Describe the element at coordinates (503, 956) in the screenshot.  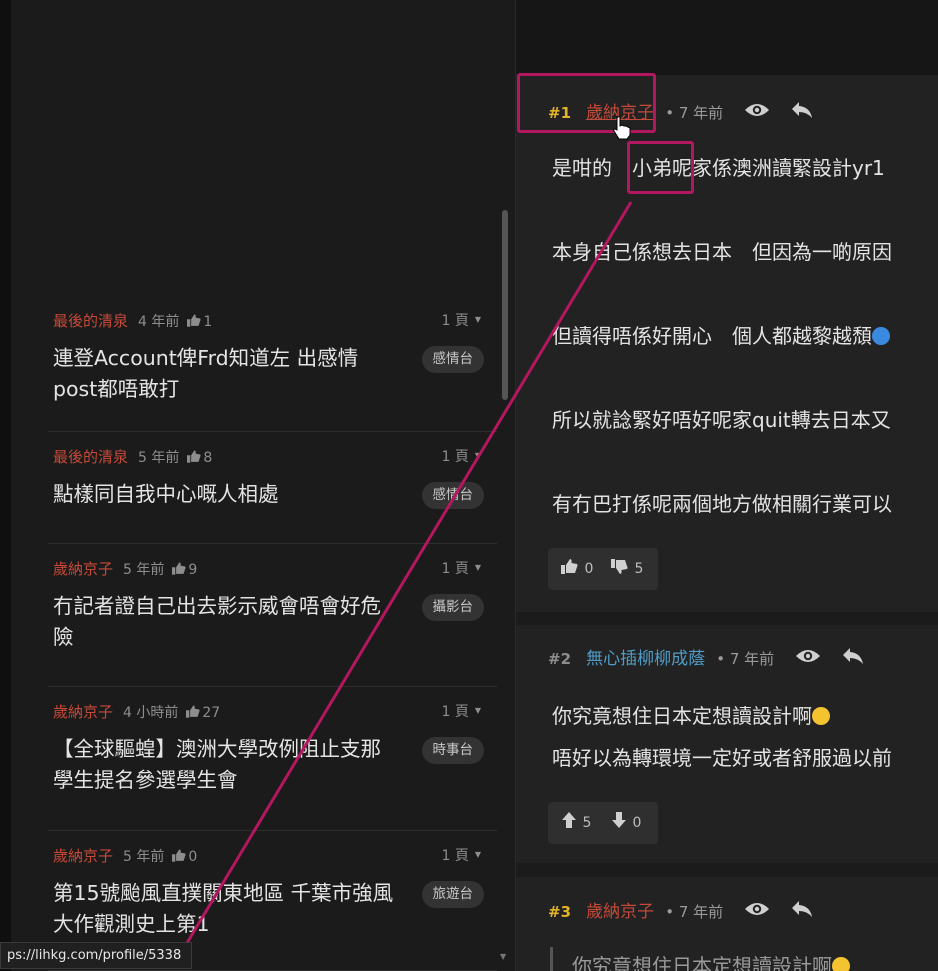
I see `scroll-down-arrow-icon: ▼` at that location.